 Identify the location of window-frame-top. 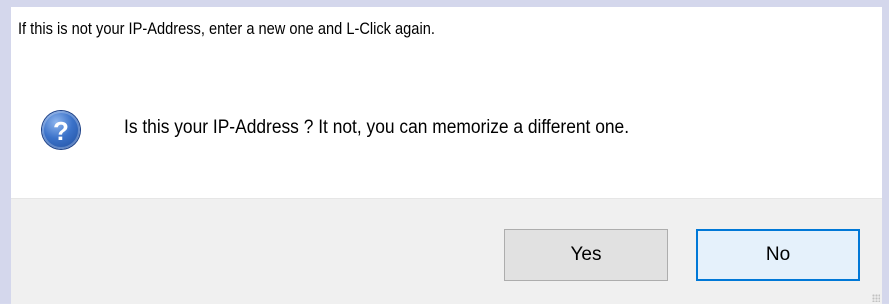
(444, 3).